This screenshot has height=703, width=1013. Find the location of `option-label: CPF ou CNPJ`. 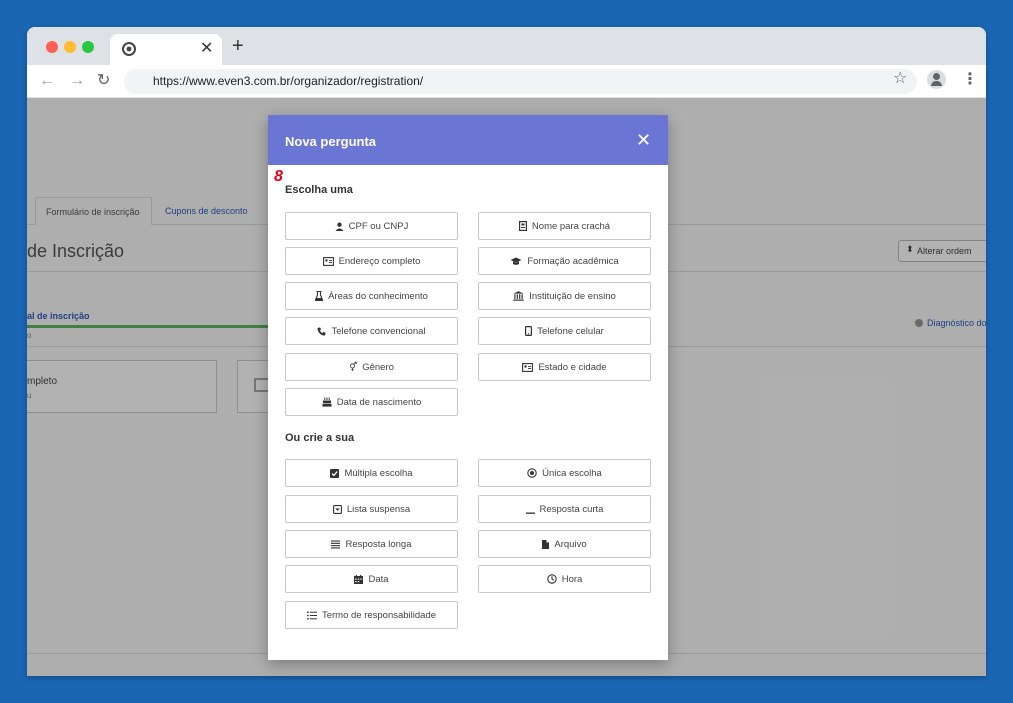

option-label: CPF ou CNPJ is located at coordinates (378, 226).